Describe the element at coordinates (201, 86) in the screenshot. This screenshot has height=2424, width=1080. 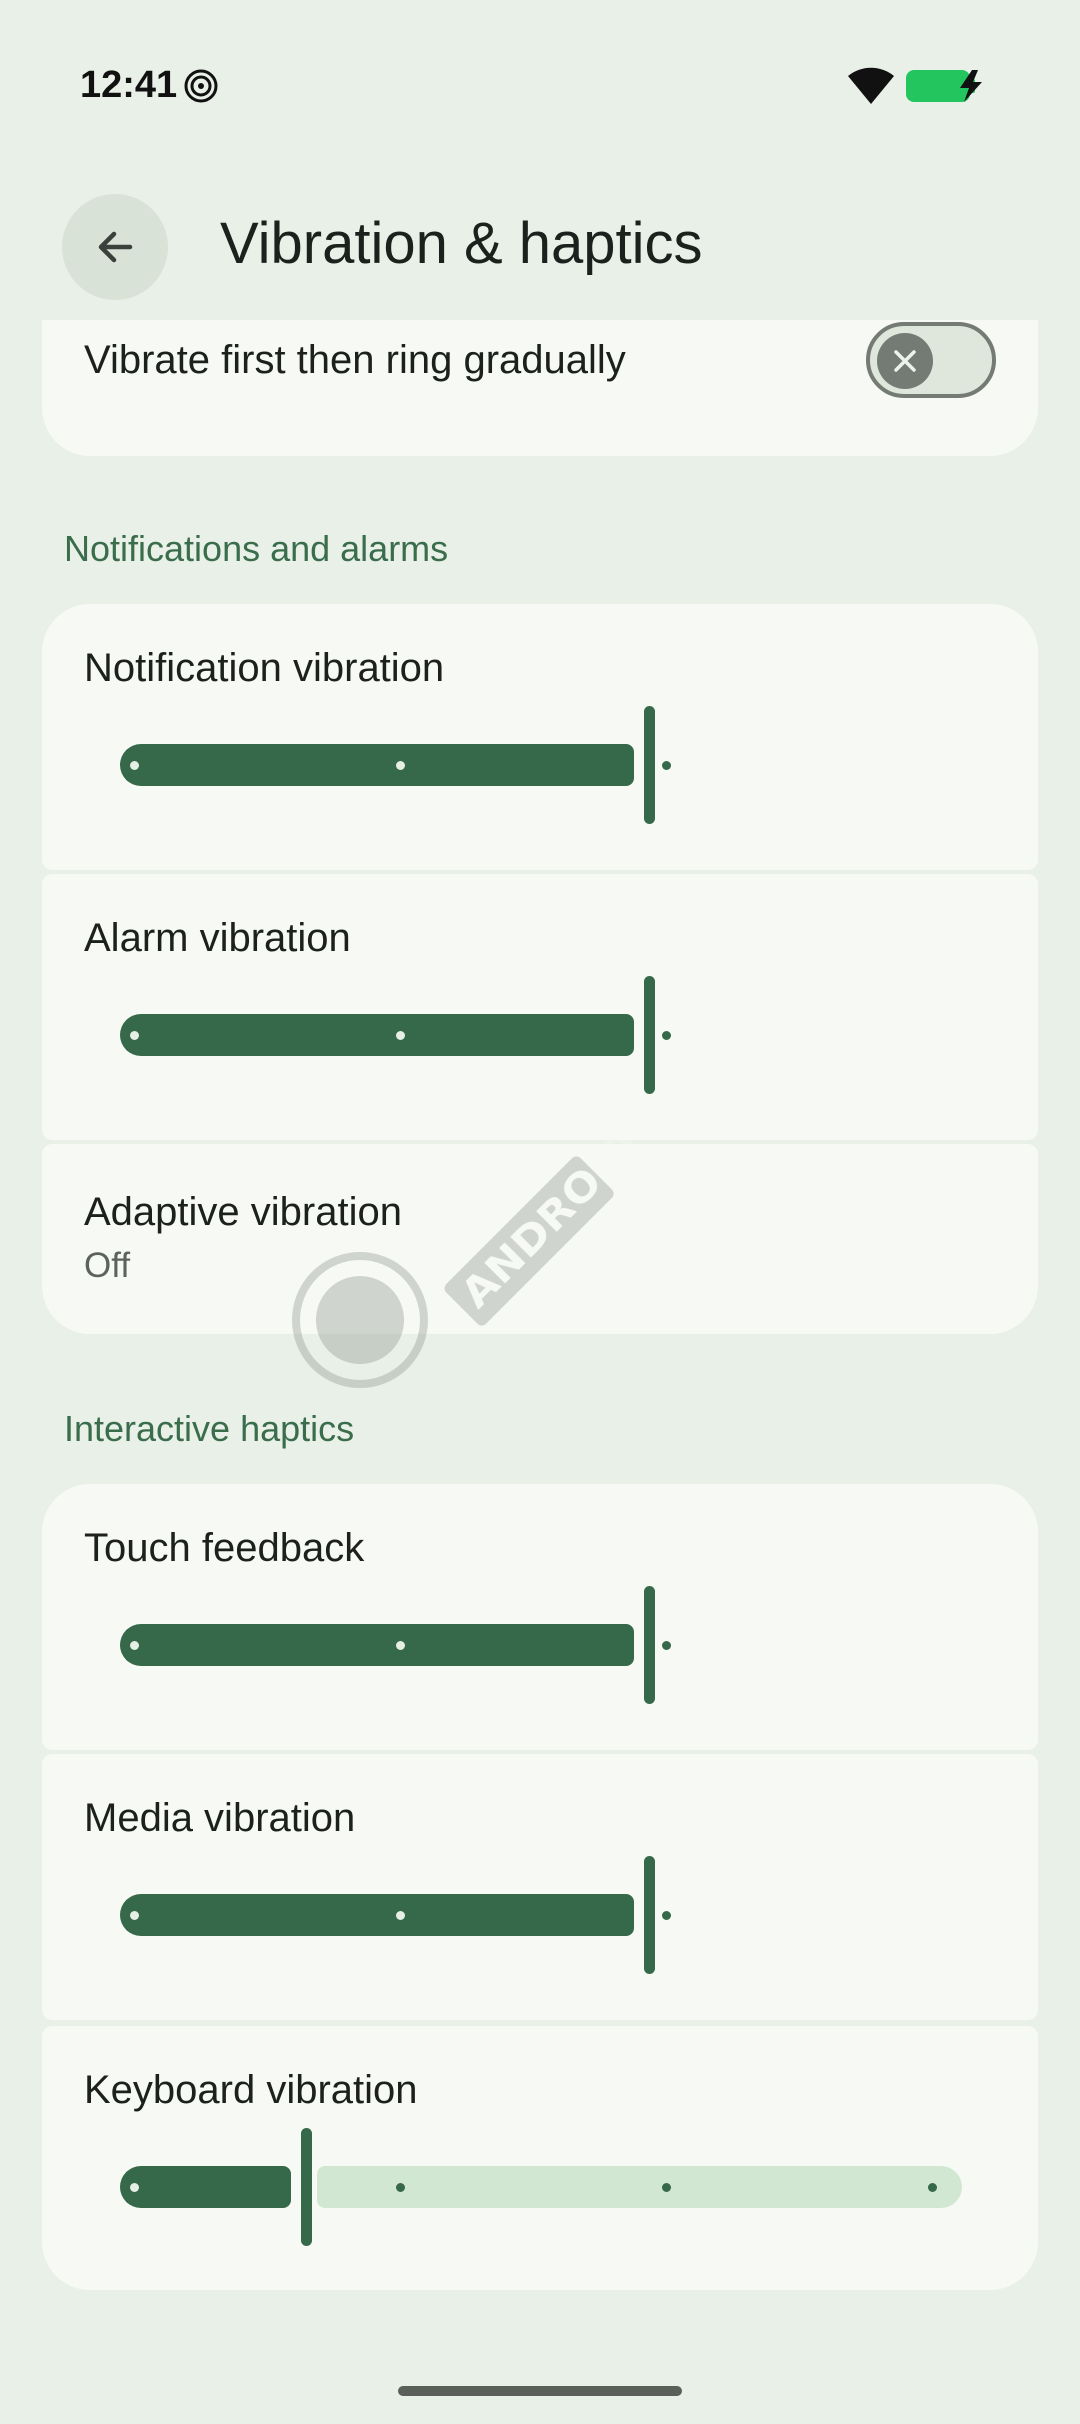
I see `focus-mode-icon` at that location.